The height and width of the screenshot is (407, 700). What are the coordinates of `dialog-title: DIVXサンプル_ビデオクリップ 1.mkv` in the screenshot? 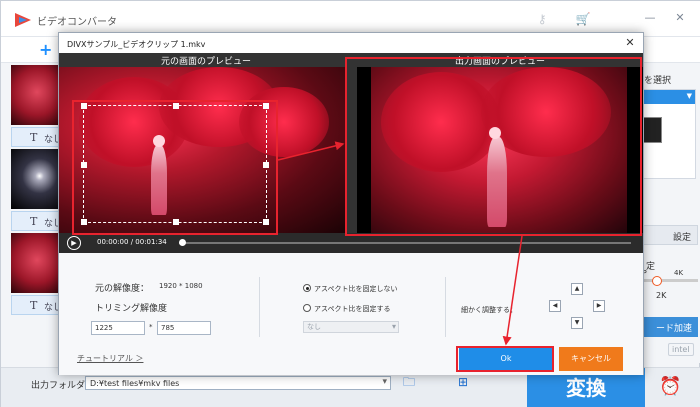 It's located at (136, 44).